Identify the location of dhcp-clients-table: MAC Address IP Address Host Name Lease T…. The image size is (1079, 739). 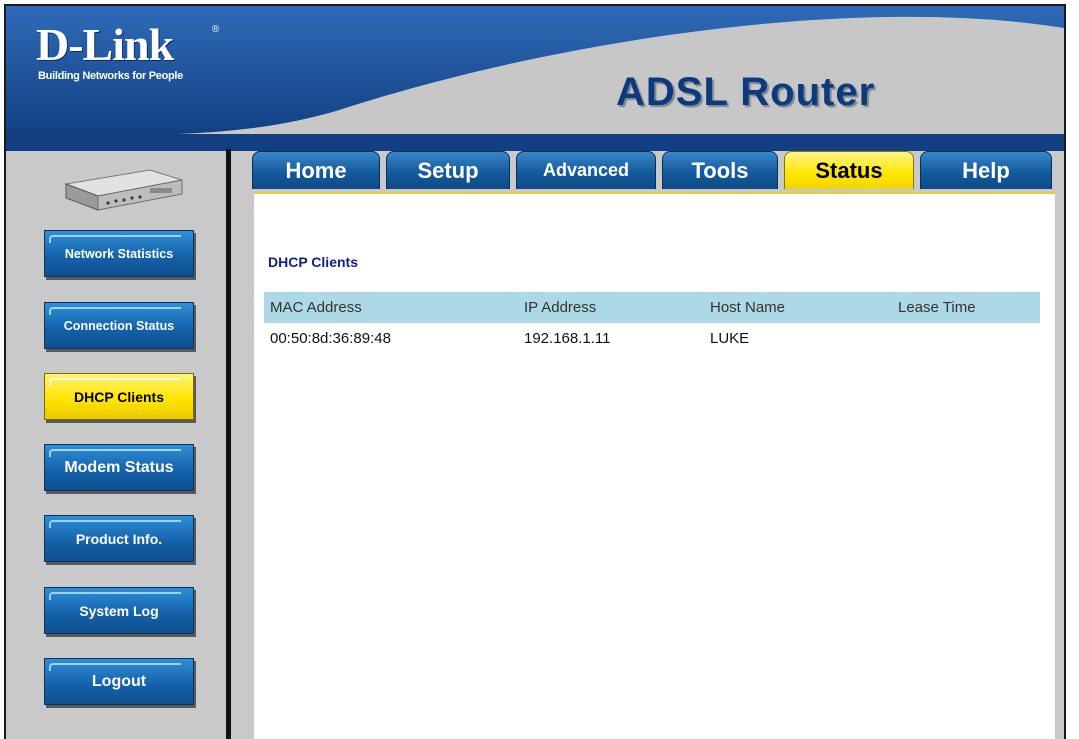
(652, 322).